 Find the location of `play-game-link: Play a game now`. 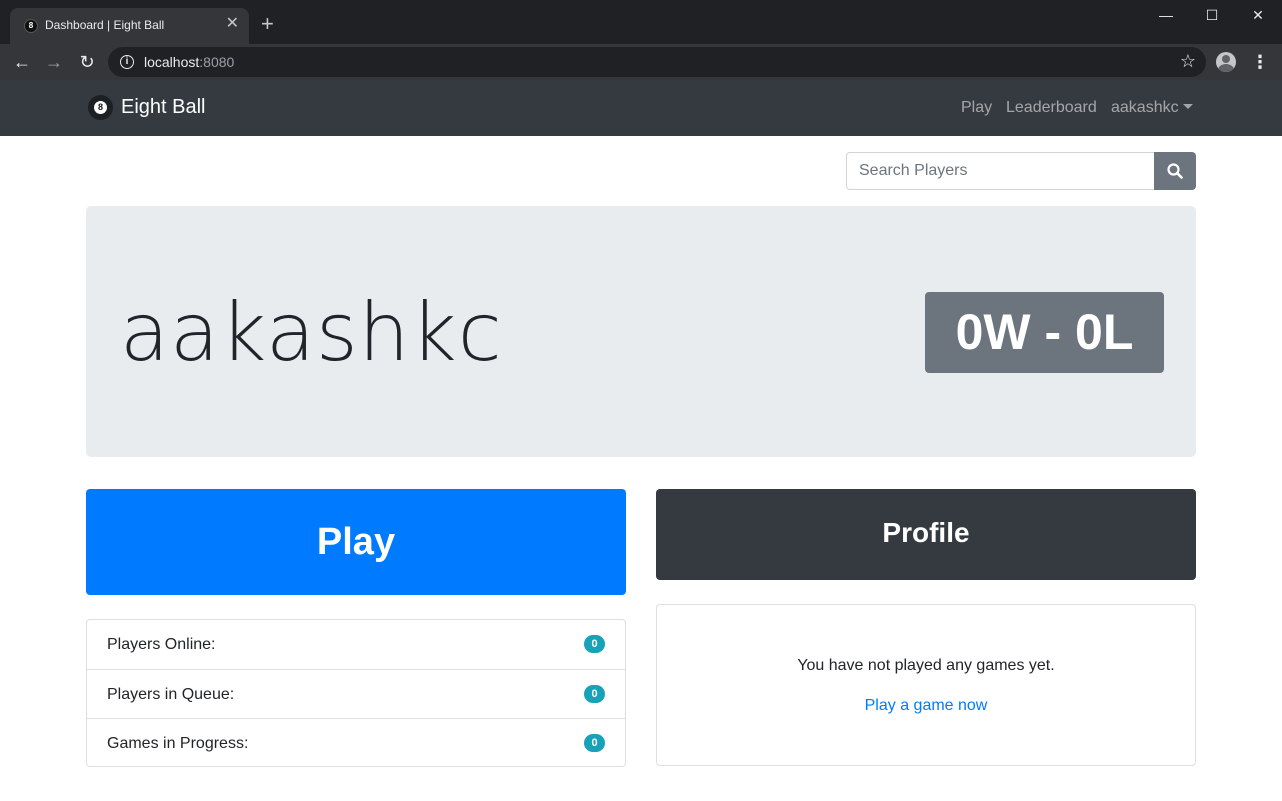

play-game-link: Play a game now is located at coordinates (926, 706).